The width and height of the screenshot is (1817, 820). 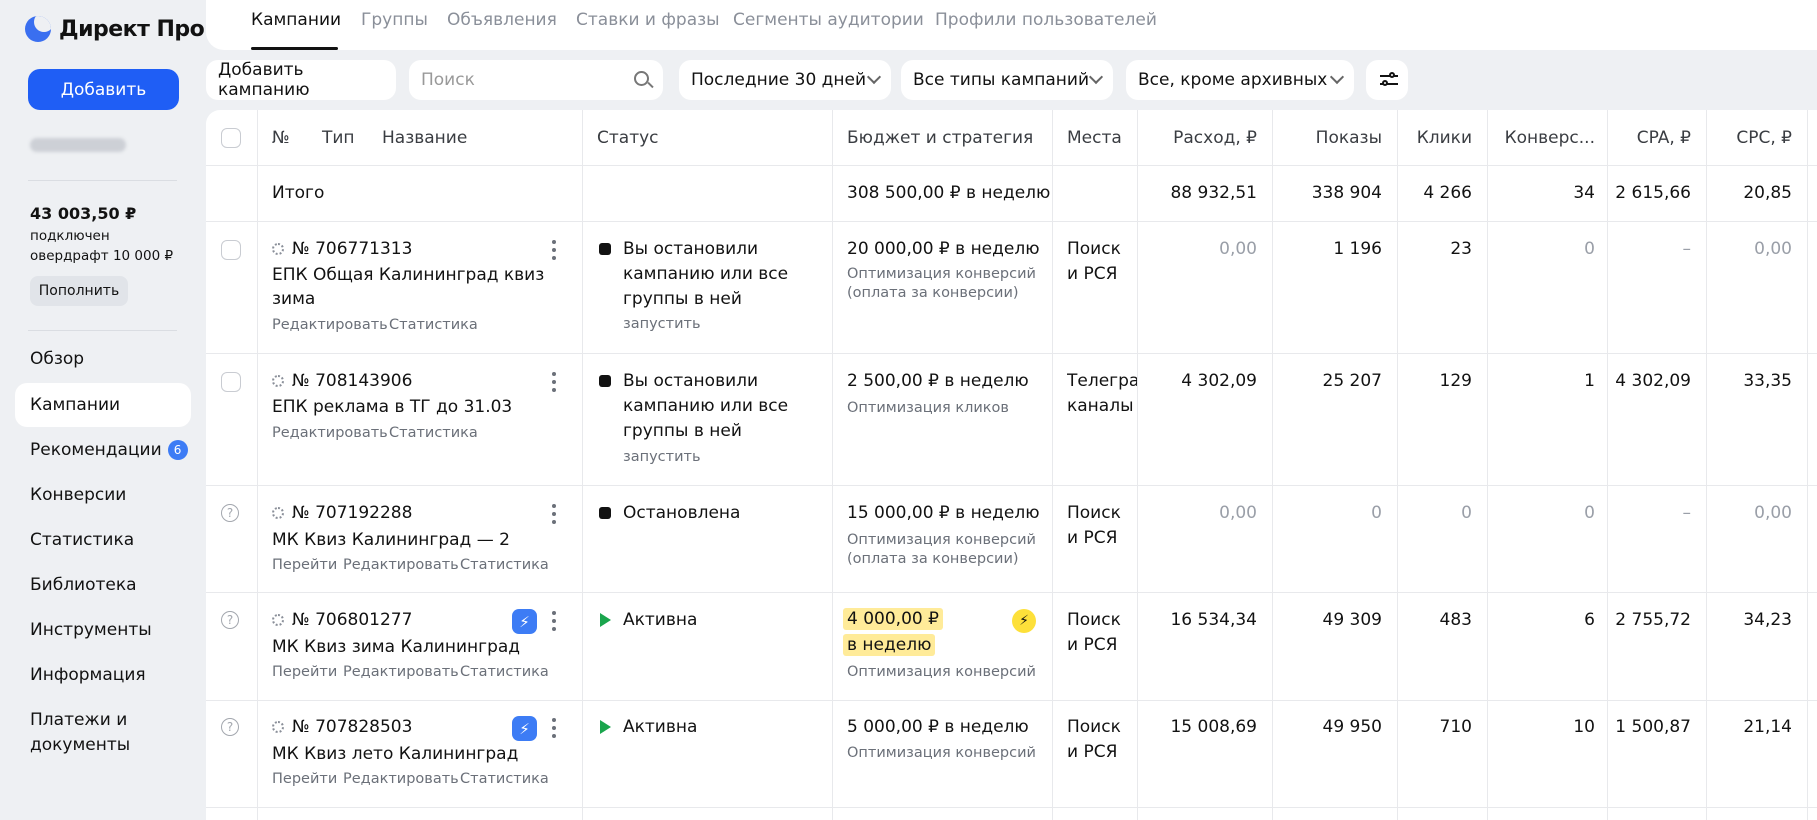 I want to click on tab-groups: Группы, so click(x=394, y=20).